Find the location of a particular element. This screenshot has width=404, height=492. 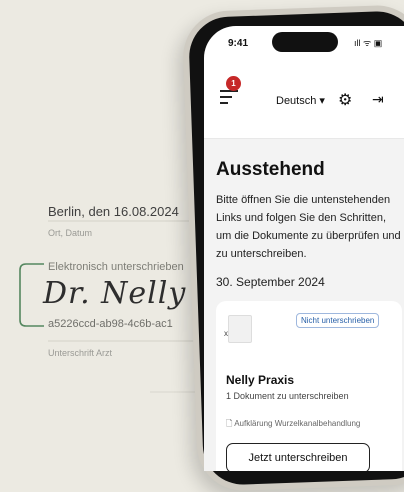

gear-icon: ⚙ is located at coordinates (345, 100).